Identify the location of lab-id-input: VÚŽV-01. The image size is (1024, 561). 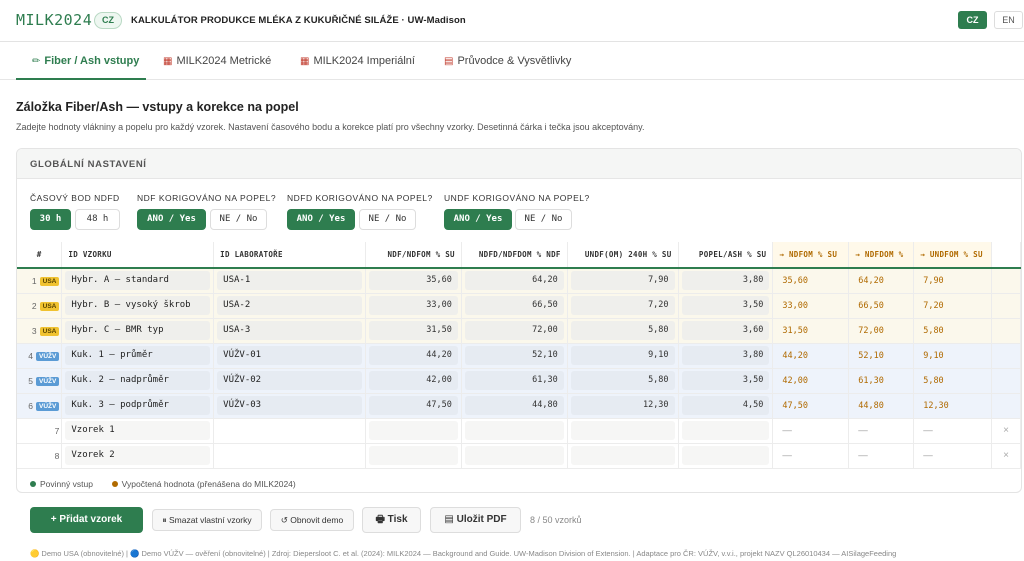
(290, 355).